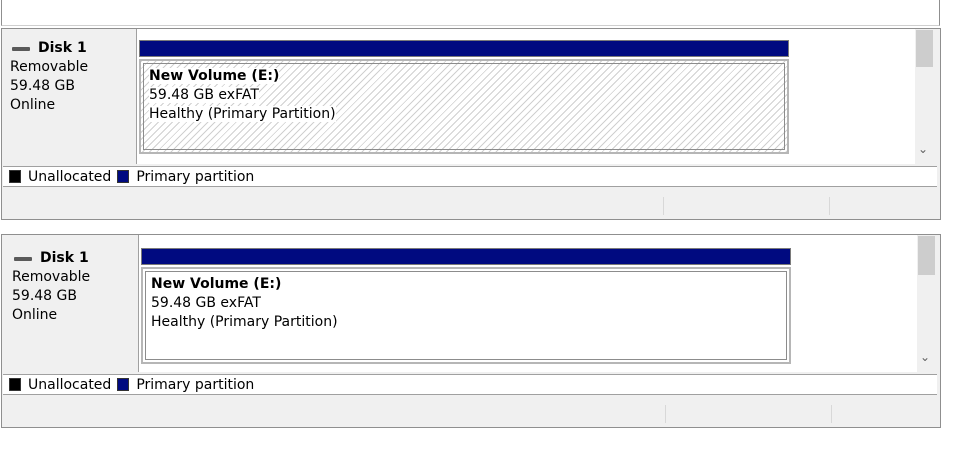  I want to click on top-list-area, so click(470, 13).